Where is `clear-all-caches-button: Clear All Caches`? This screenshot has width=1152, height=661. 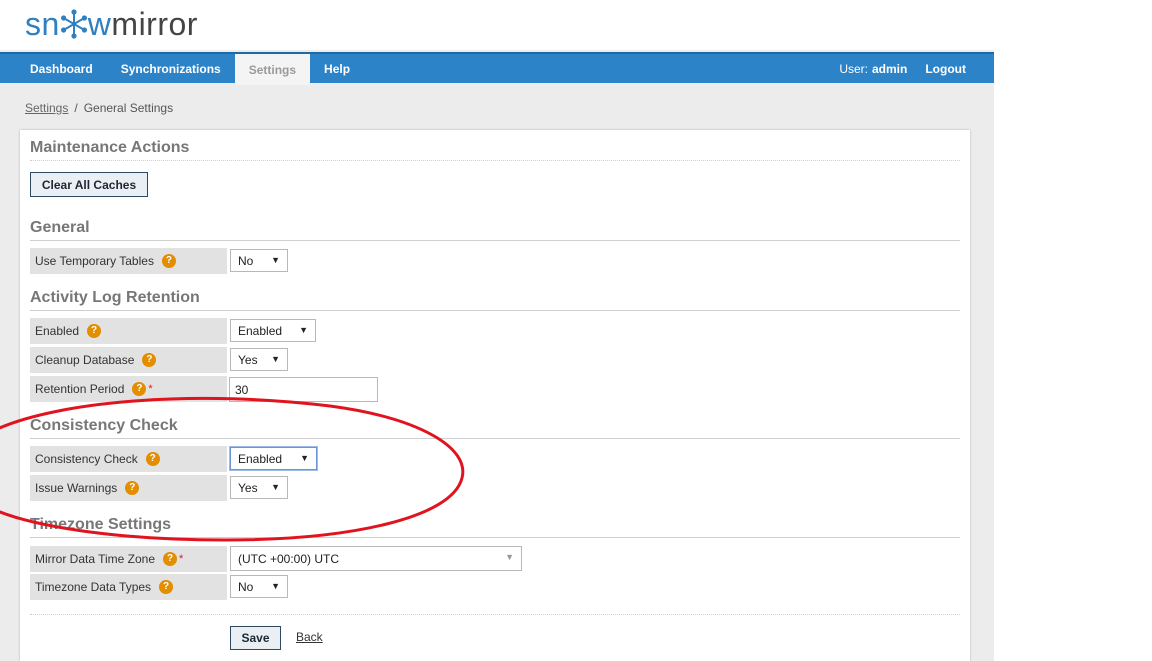 clear-all-caches-button: Clear All Caches is located at coordinates (89, 184).